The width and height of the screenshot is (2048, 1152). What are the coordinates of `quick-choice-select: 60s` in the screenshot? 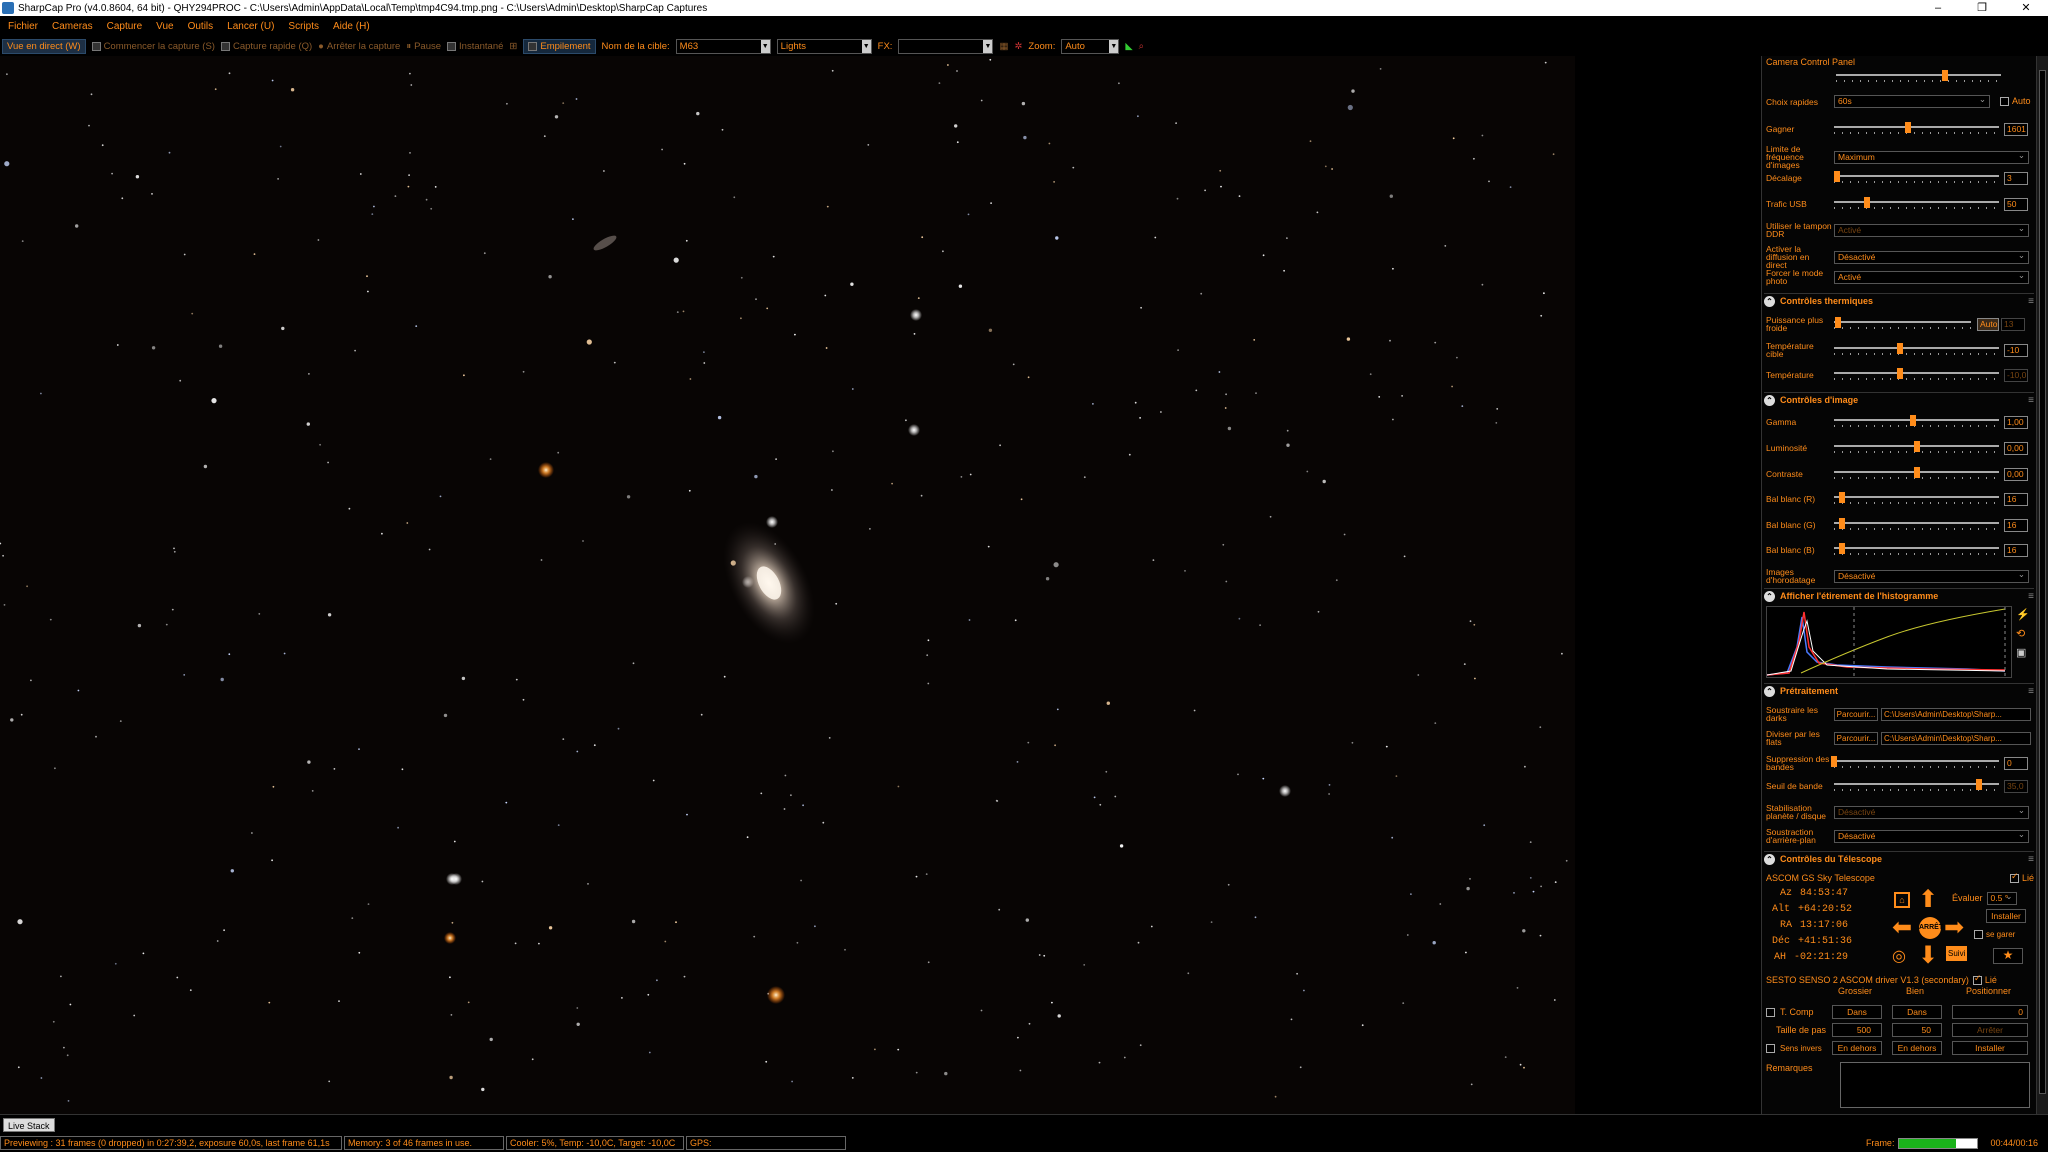 It's located at (1912, 101).